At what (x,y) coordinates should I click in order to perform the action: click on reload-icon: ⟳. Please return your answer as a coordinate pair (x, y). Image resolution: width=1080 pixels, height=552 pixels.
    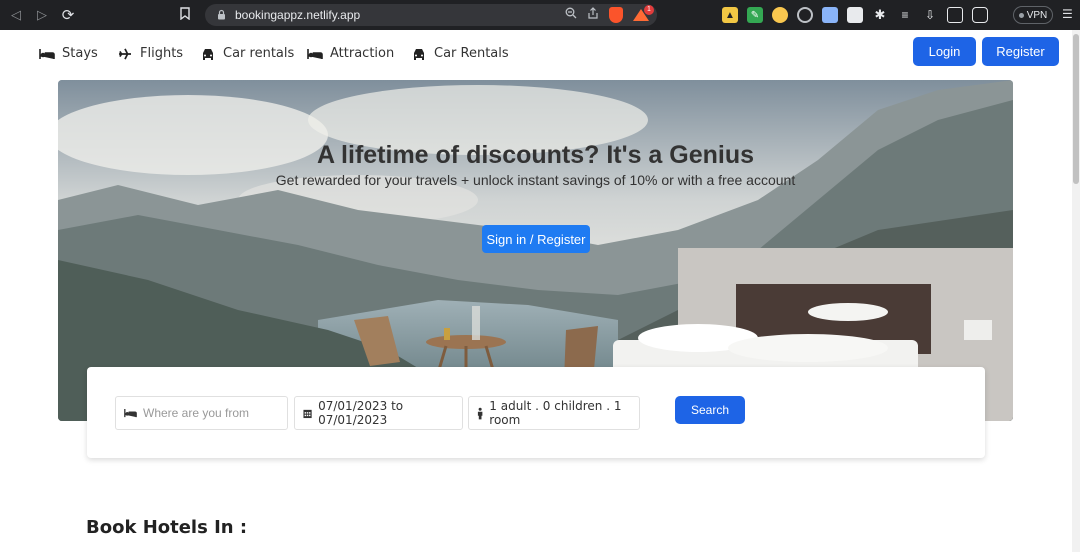
    Looking at the image, I should click on (68, 15).